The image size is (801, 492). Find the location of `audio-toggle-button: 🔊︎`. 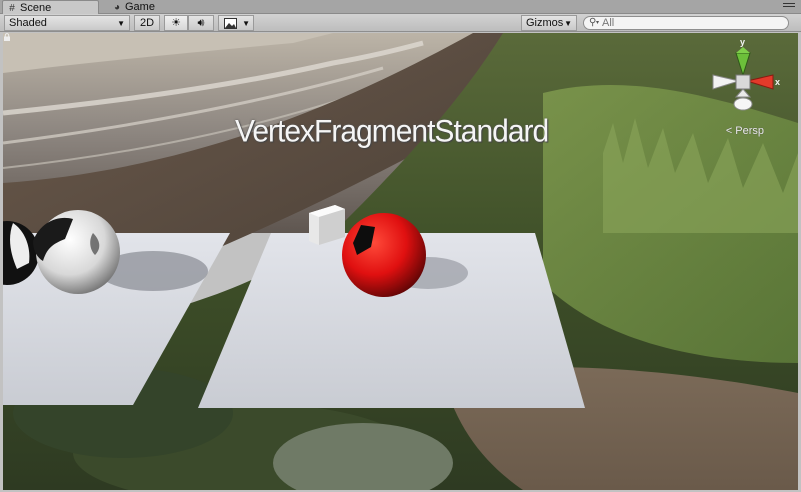

audio-toggle-button: 🔊︎ is located at coordinates (201, 23).